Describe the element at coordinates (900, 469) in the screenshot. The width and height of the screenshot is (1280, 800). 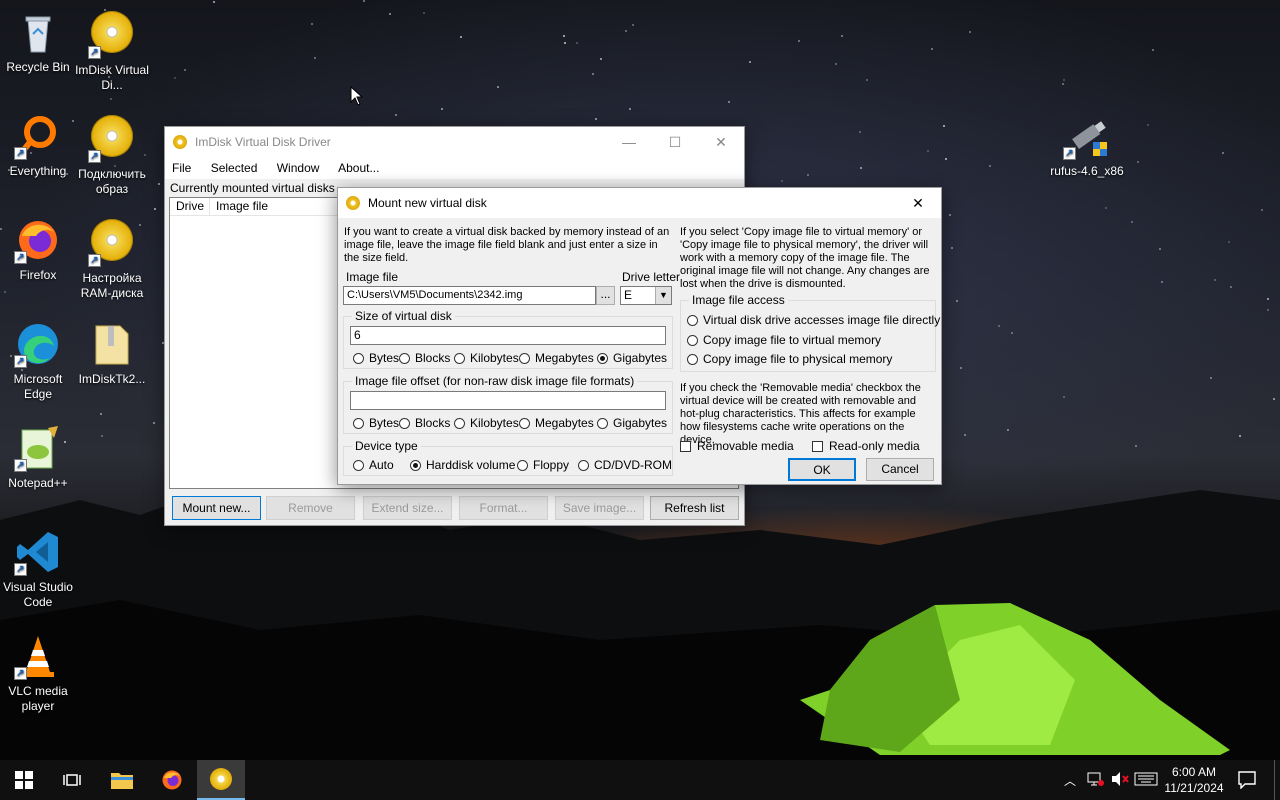
I see `cancel-button: Cancel` at that location.